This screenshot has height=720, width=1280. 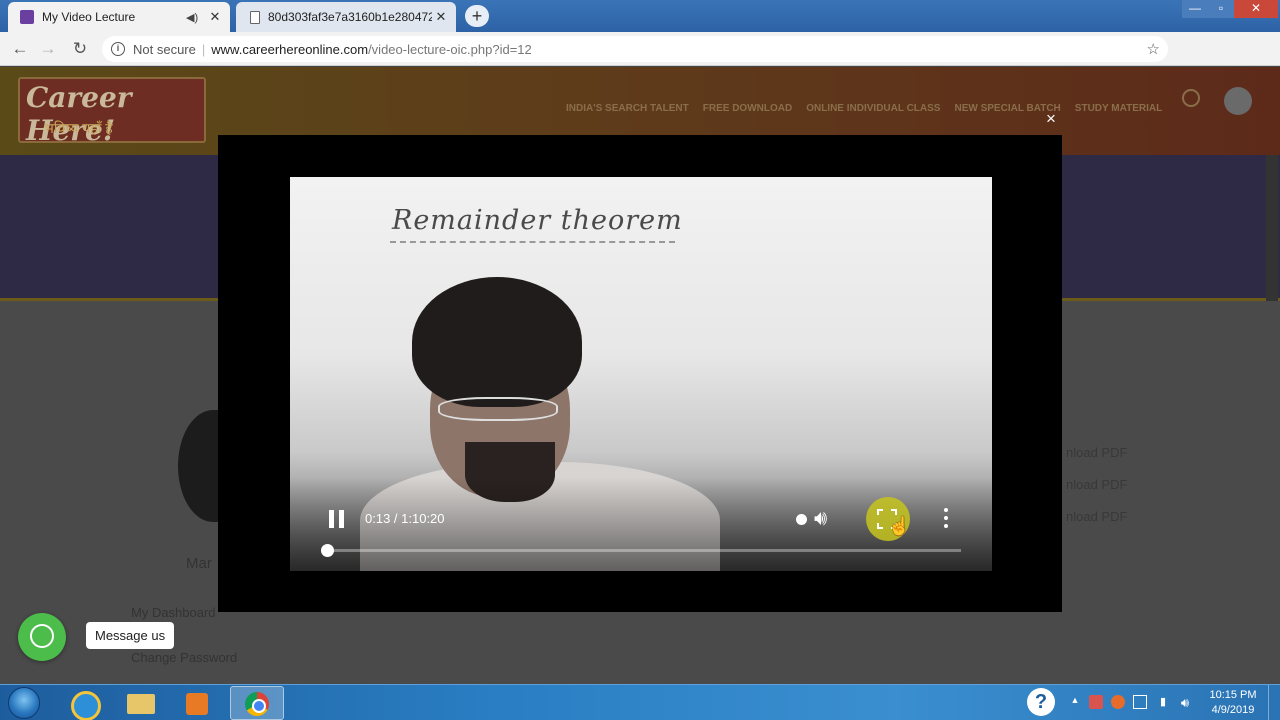 What do you see at coordinates (1140, 702) in the screenshot?
I see `network-adapter-icon` at bounding box center [1140, 702].